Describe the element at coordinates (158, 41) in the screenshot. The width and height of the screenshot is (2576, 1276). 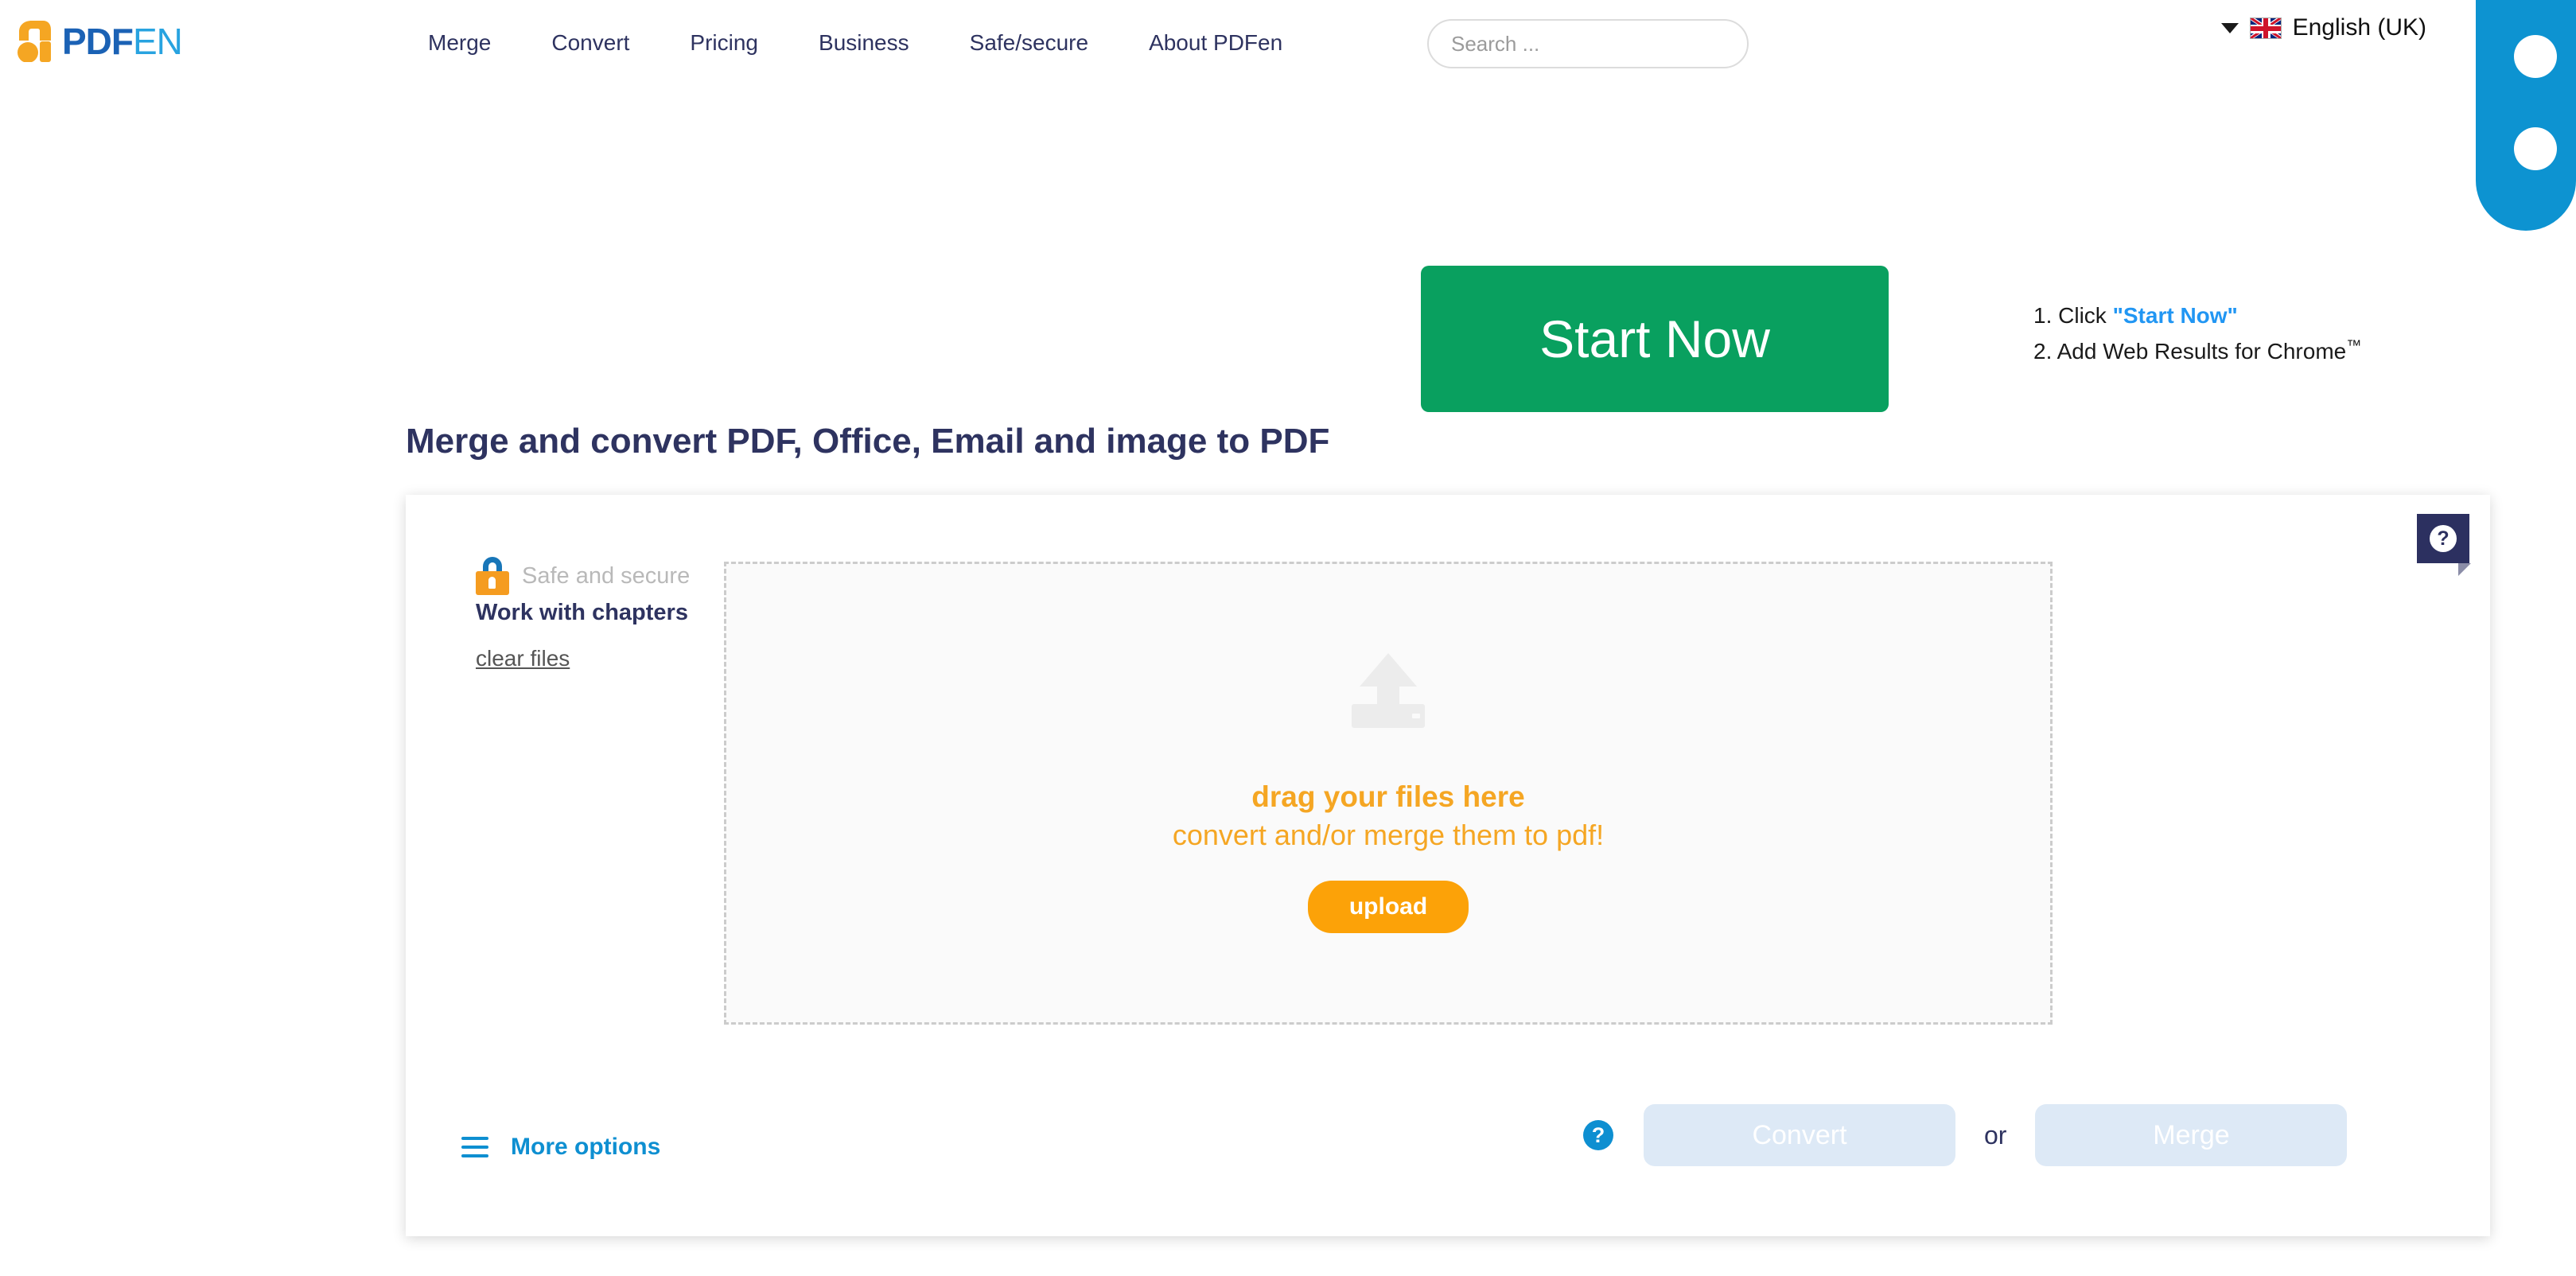
I see `logo-text-secondary: EN` at that location.